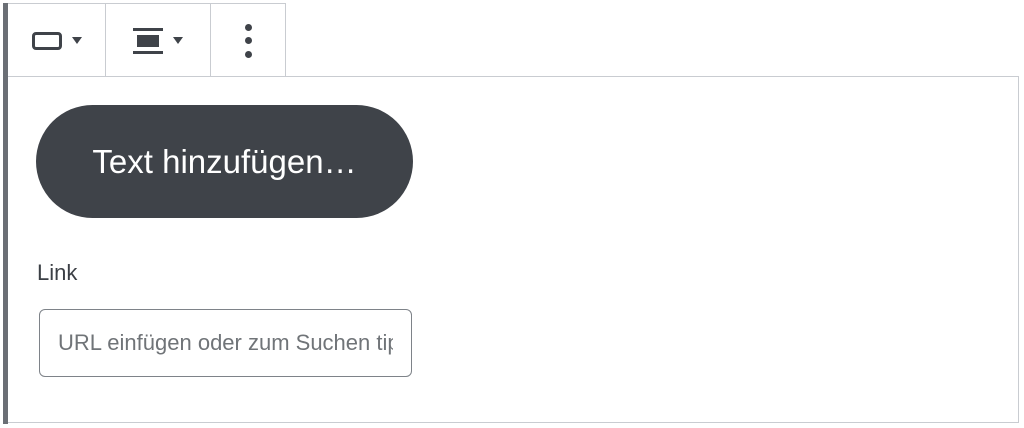 This screenshot has width=1024, height=428. Describe the element at coordinates (225, 343) in the screenshot. I see `url-input` at that location.